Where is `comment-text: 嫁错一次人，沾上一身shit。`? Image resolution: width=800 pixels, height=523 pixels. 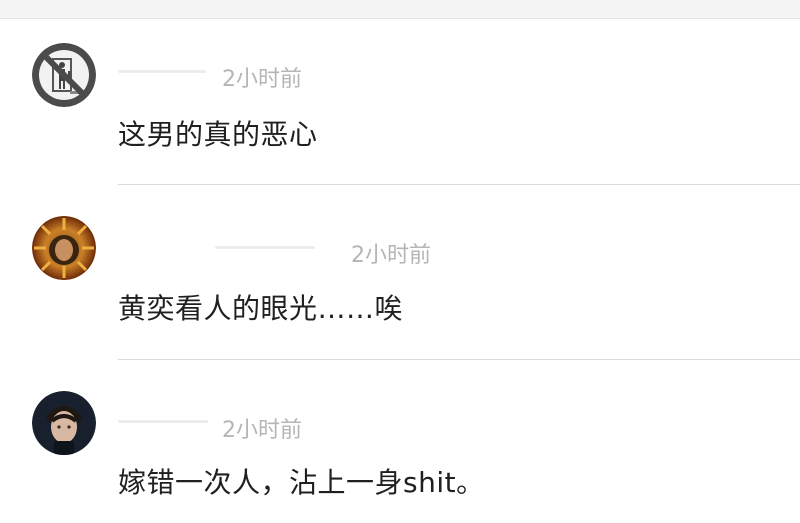 comment-text: 嫁错一次人，沾上一身shit。 is located at coordinates (301, 482).